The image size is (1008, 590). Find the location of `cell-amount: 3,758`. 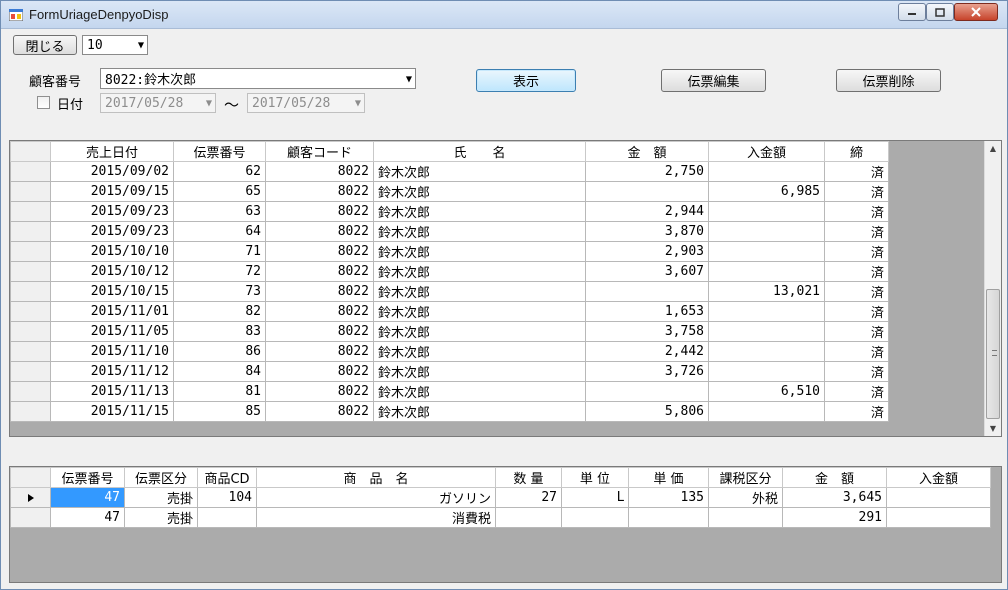

cell-amount: 3,758 is located at coordinates (647, 331).